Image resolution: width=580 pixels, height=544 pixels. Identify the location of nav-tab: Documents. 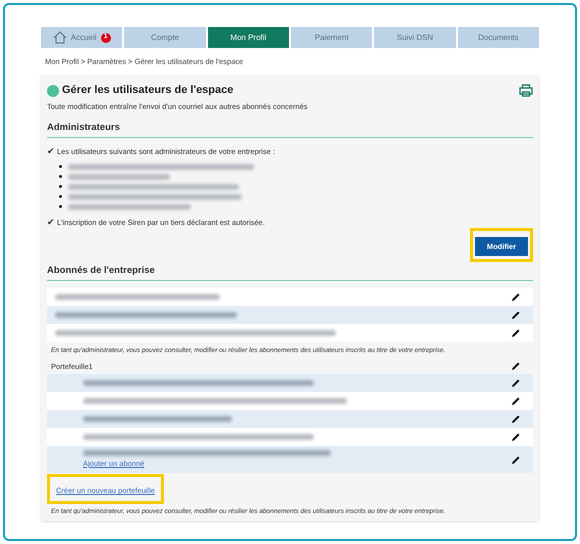
(498, 37).